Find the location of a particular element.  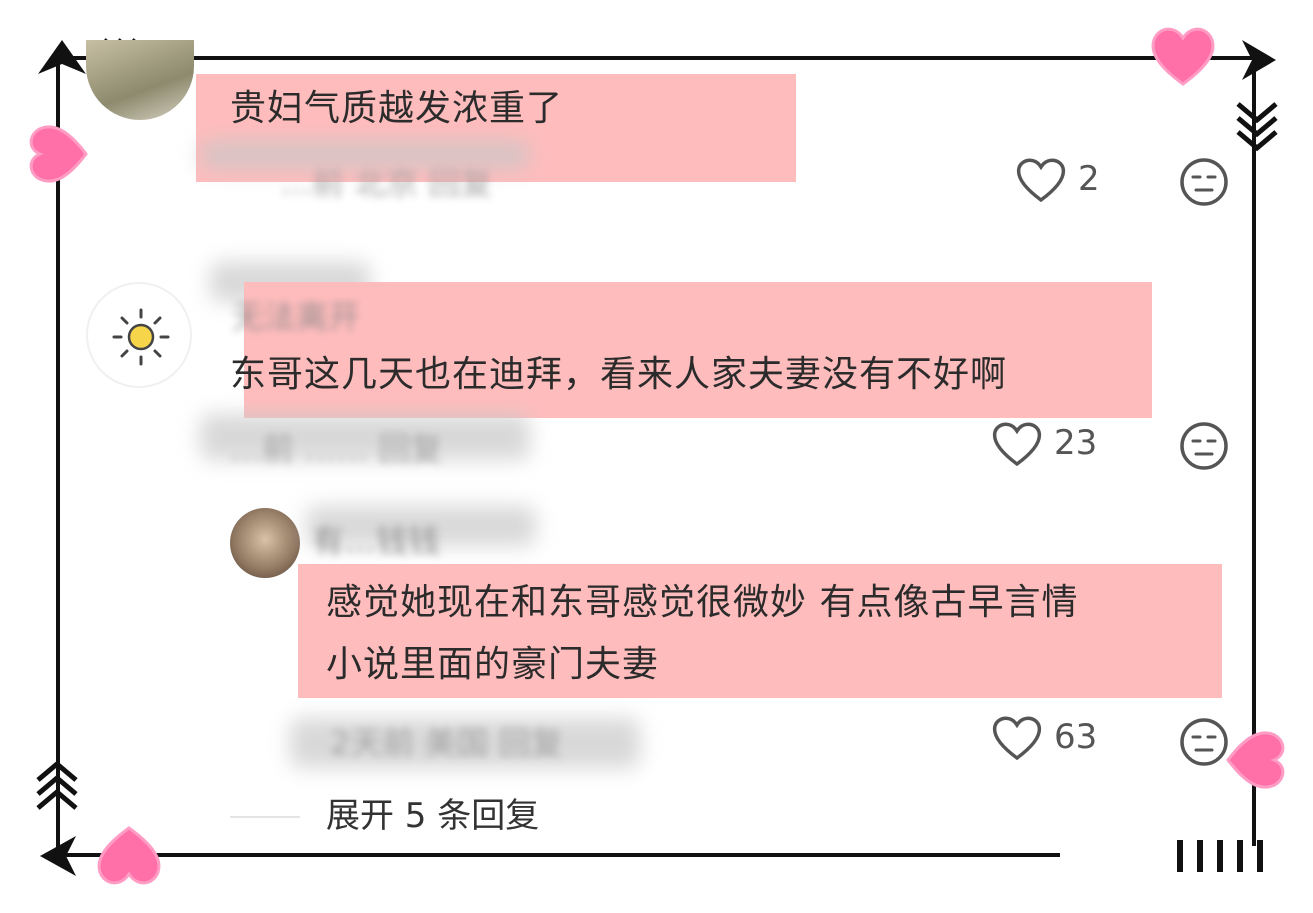

comment-meta: …前 …… 回复 is located at coordinates (336, 449).